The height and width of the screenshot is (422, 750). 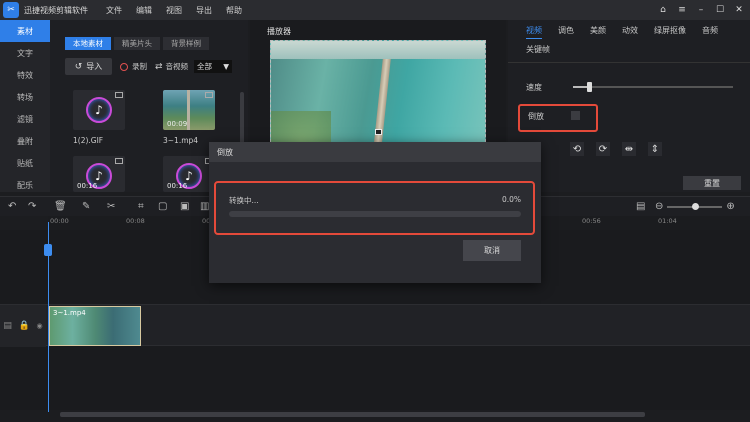 I want to click on menu-export: 导出, so click(x=204, y=10).